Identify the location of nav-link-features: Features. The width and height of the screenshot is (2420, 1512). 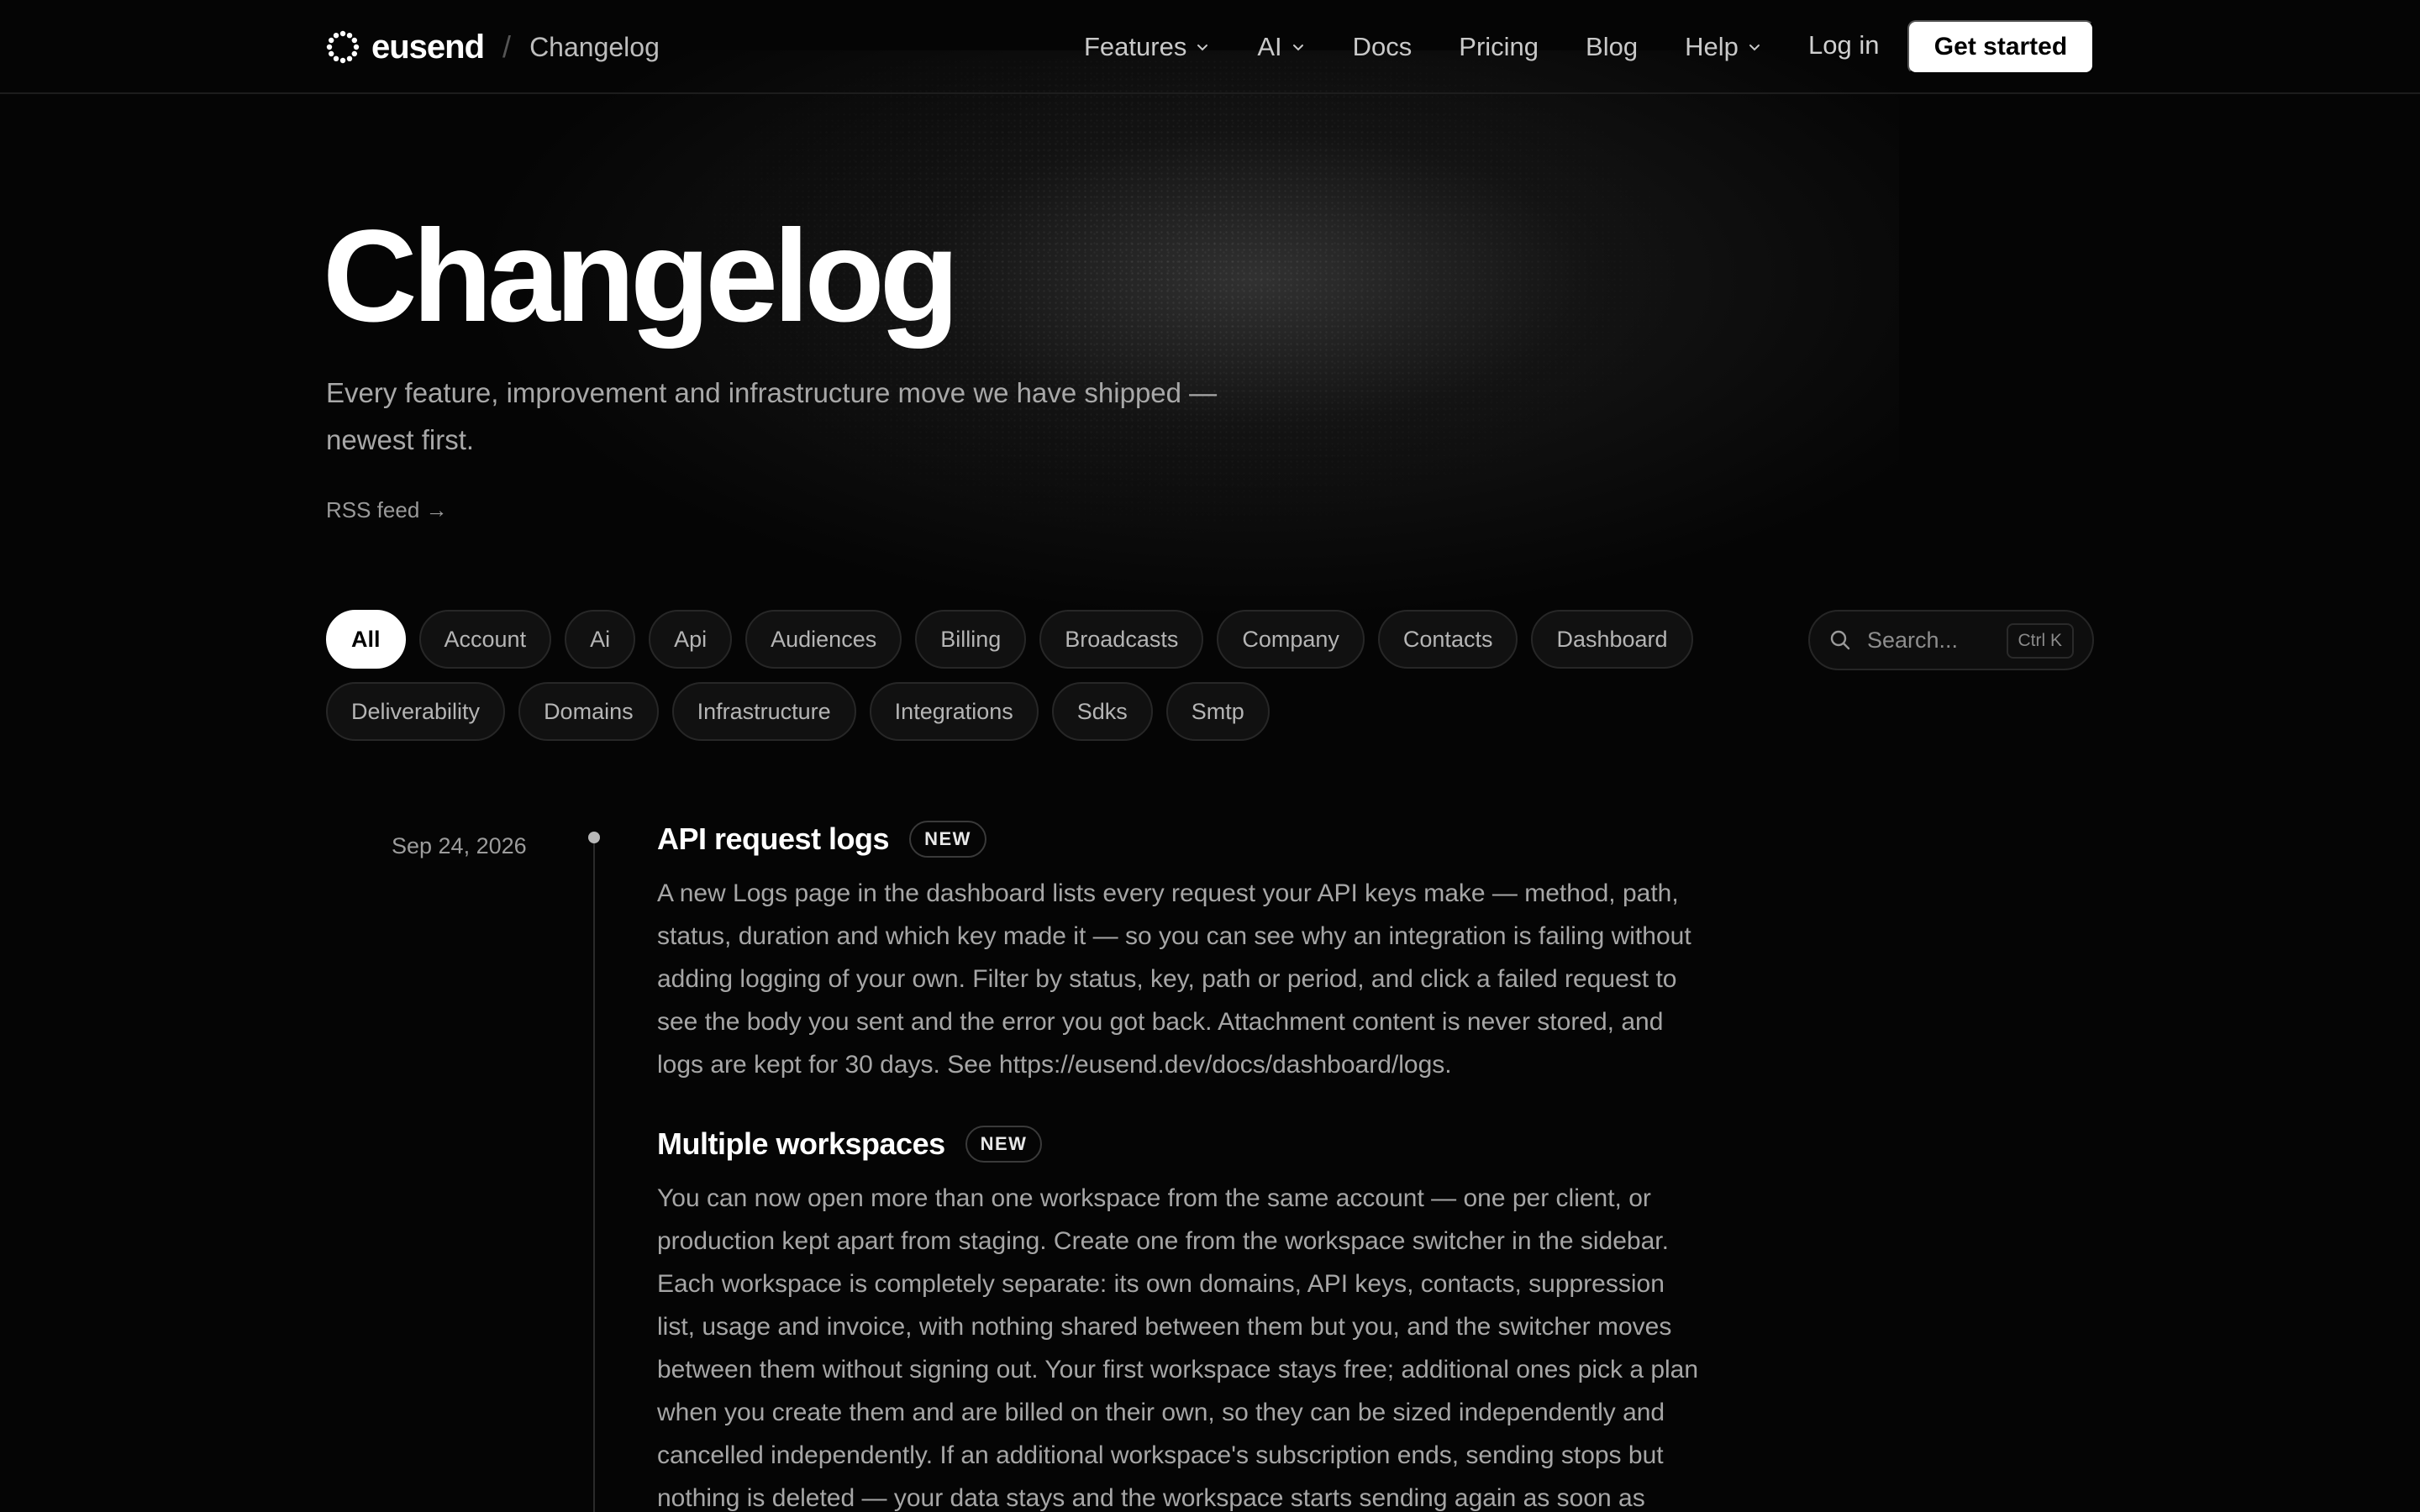
(1147, 47).